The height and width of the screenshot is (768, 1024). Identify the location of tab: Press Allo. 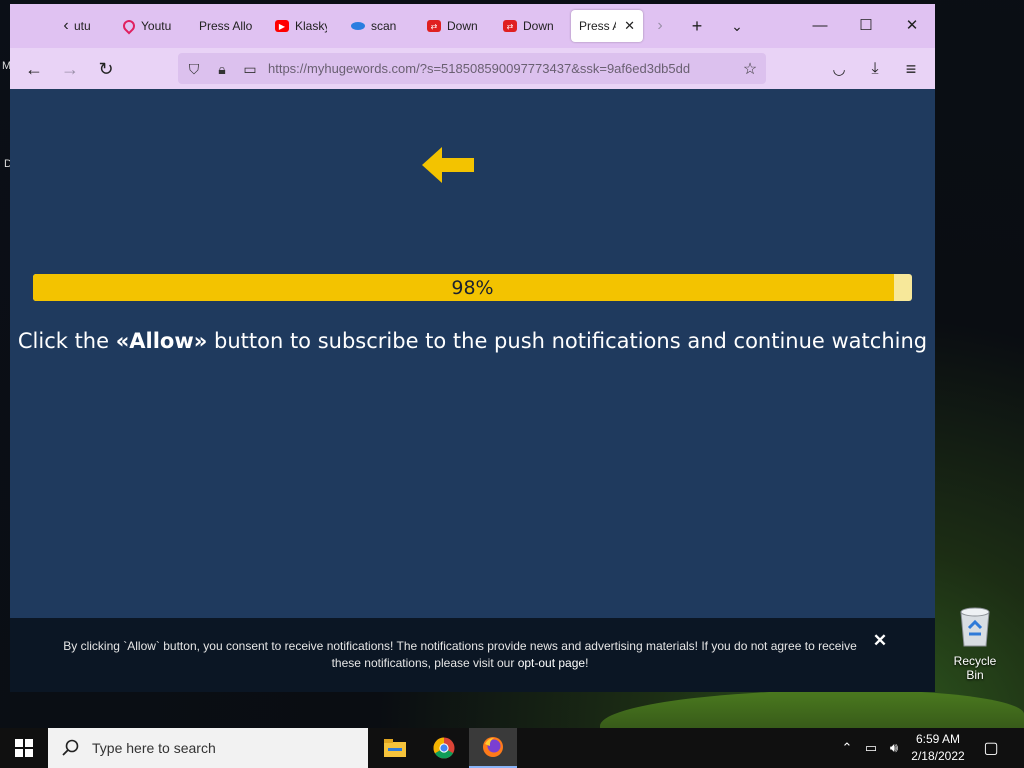
(228, 26).